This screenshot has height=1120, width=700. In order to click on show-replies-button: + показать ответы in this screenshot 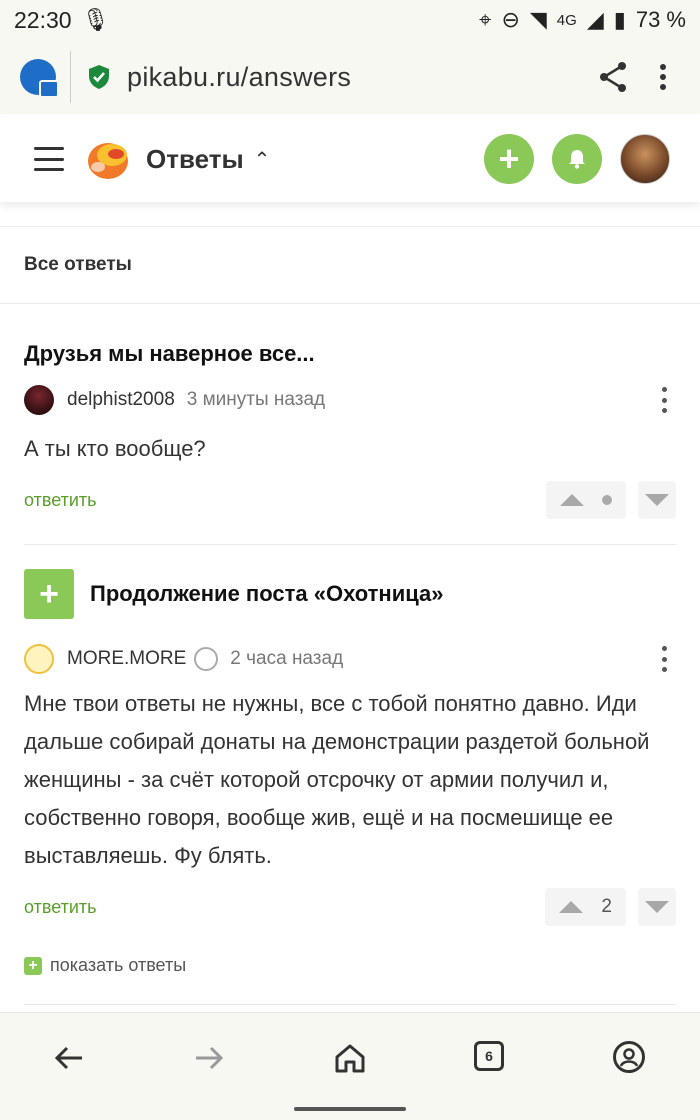, I will do `click(350, 965)`.